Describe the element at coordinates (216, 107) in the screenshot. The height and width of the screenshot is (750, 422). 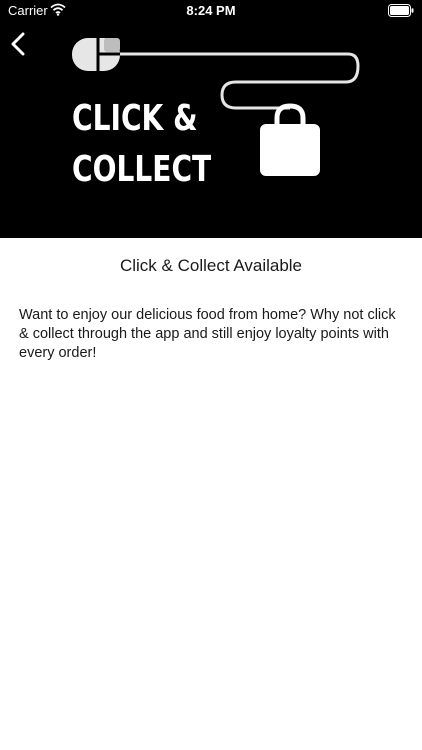
I see `hero-illustration` at that location.